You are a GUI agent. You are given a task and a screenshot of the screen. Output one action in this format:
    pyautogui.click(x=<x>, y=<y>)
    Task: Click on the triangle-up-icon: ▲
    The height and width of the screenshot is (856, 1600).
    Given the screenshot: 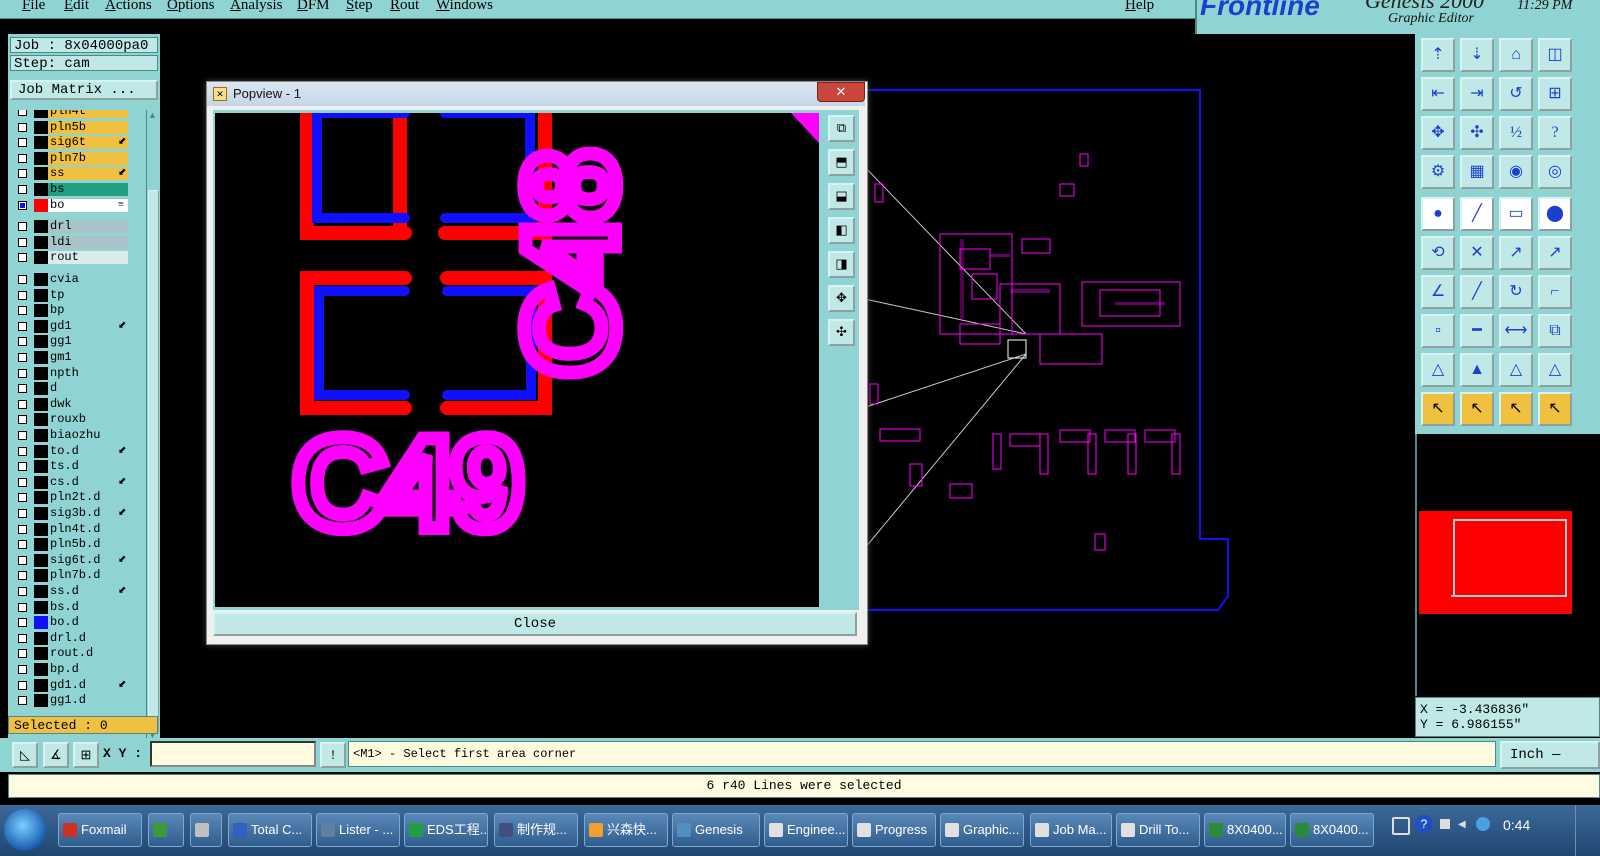 What is the action you would take?
    pyautogui.click(x=1477, y=370)
    